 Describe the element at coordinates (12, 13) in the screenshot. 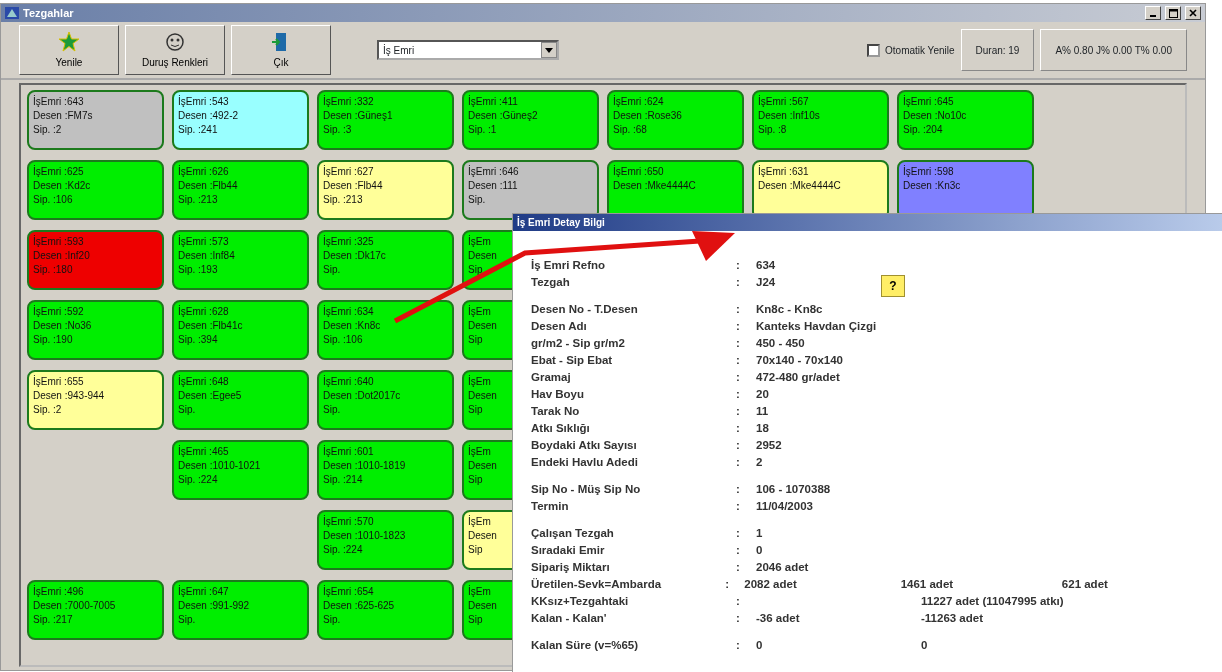

I see `app-icon` at that location.